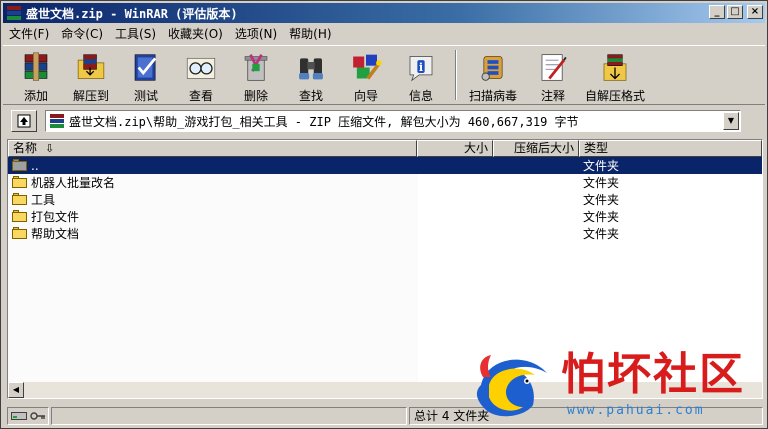 The image size is (768, 429). What do you see at coordinates (35, 96) in the screenshot?
I see `add-label: 添加` at bounding box center [35, 96].